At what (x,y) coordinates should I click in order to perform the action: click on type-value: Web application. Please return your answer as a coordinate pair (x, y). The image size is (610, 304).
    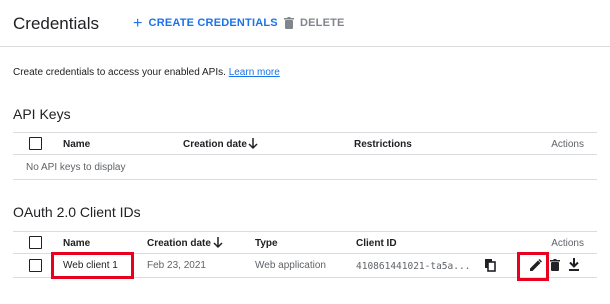
    Looking at the image, I should click on (290, 265).